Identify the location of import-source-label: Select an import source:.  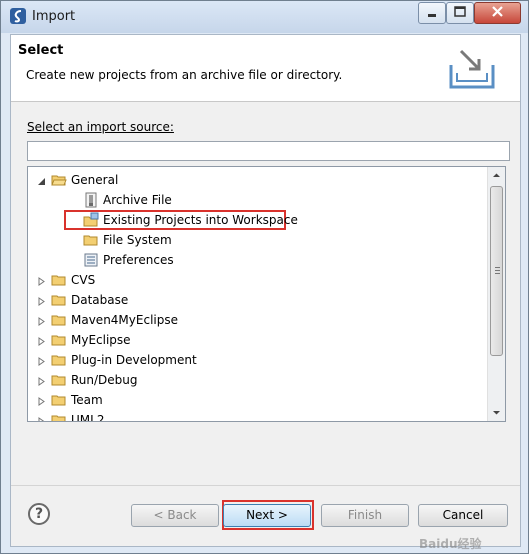
(100, 127).